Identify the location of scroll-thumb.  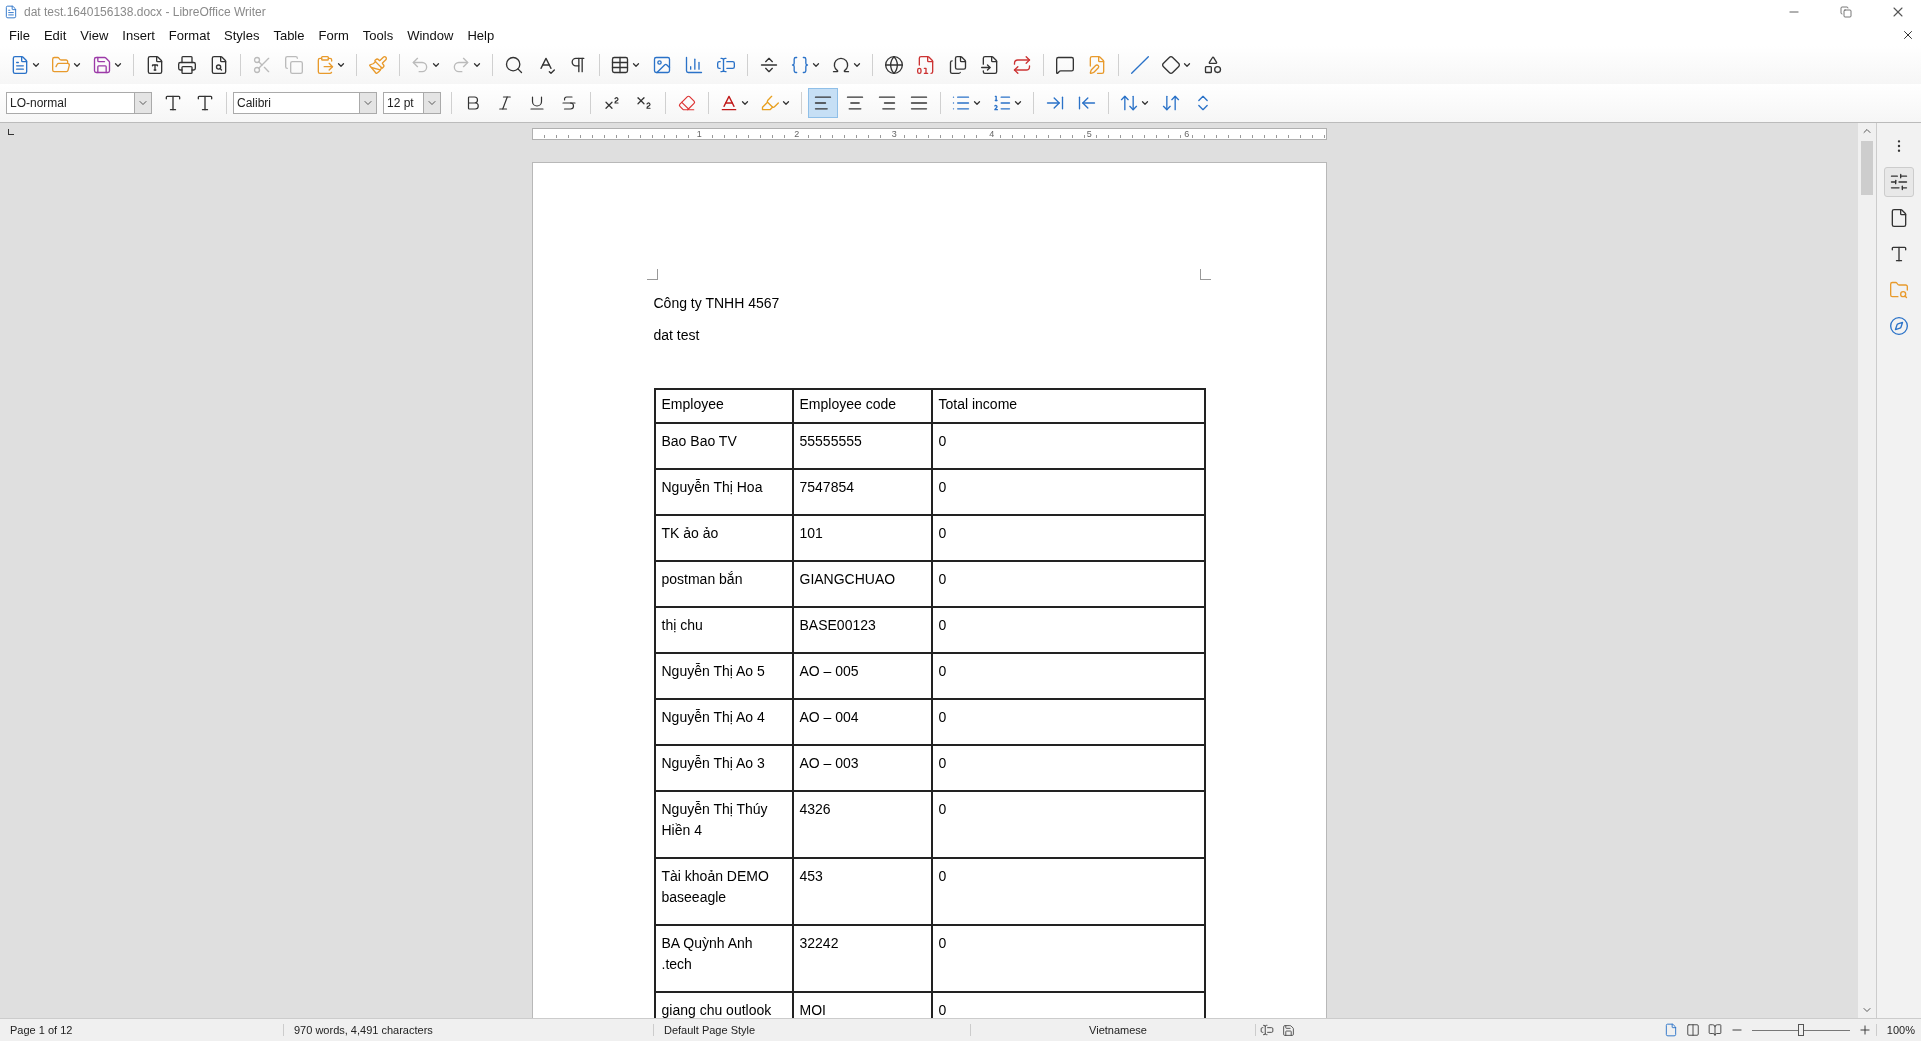
(1867, 168).